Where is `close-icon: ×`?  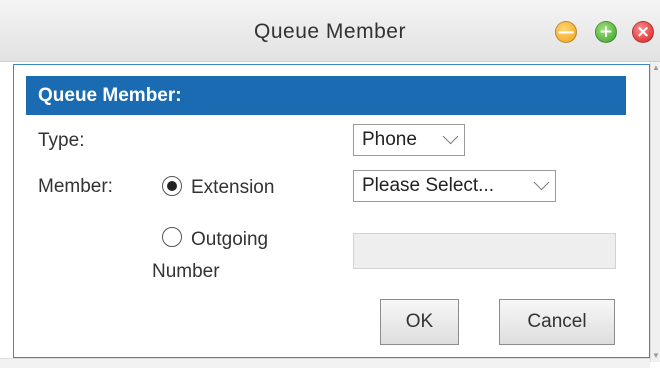 close-icon: × is located at coordinates (643, 32).